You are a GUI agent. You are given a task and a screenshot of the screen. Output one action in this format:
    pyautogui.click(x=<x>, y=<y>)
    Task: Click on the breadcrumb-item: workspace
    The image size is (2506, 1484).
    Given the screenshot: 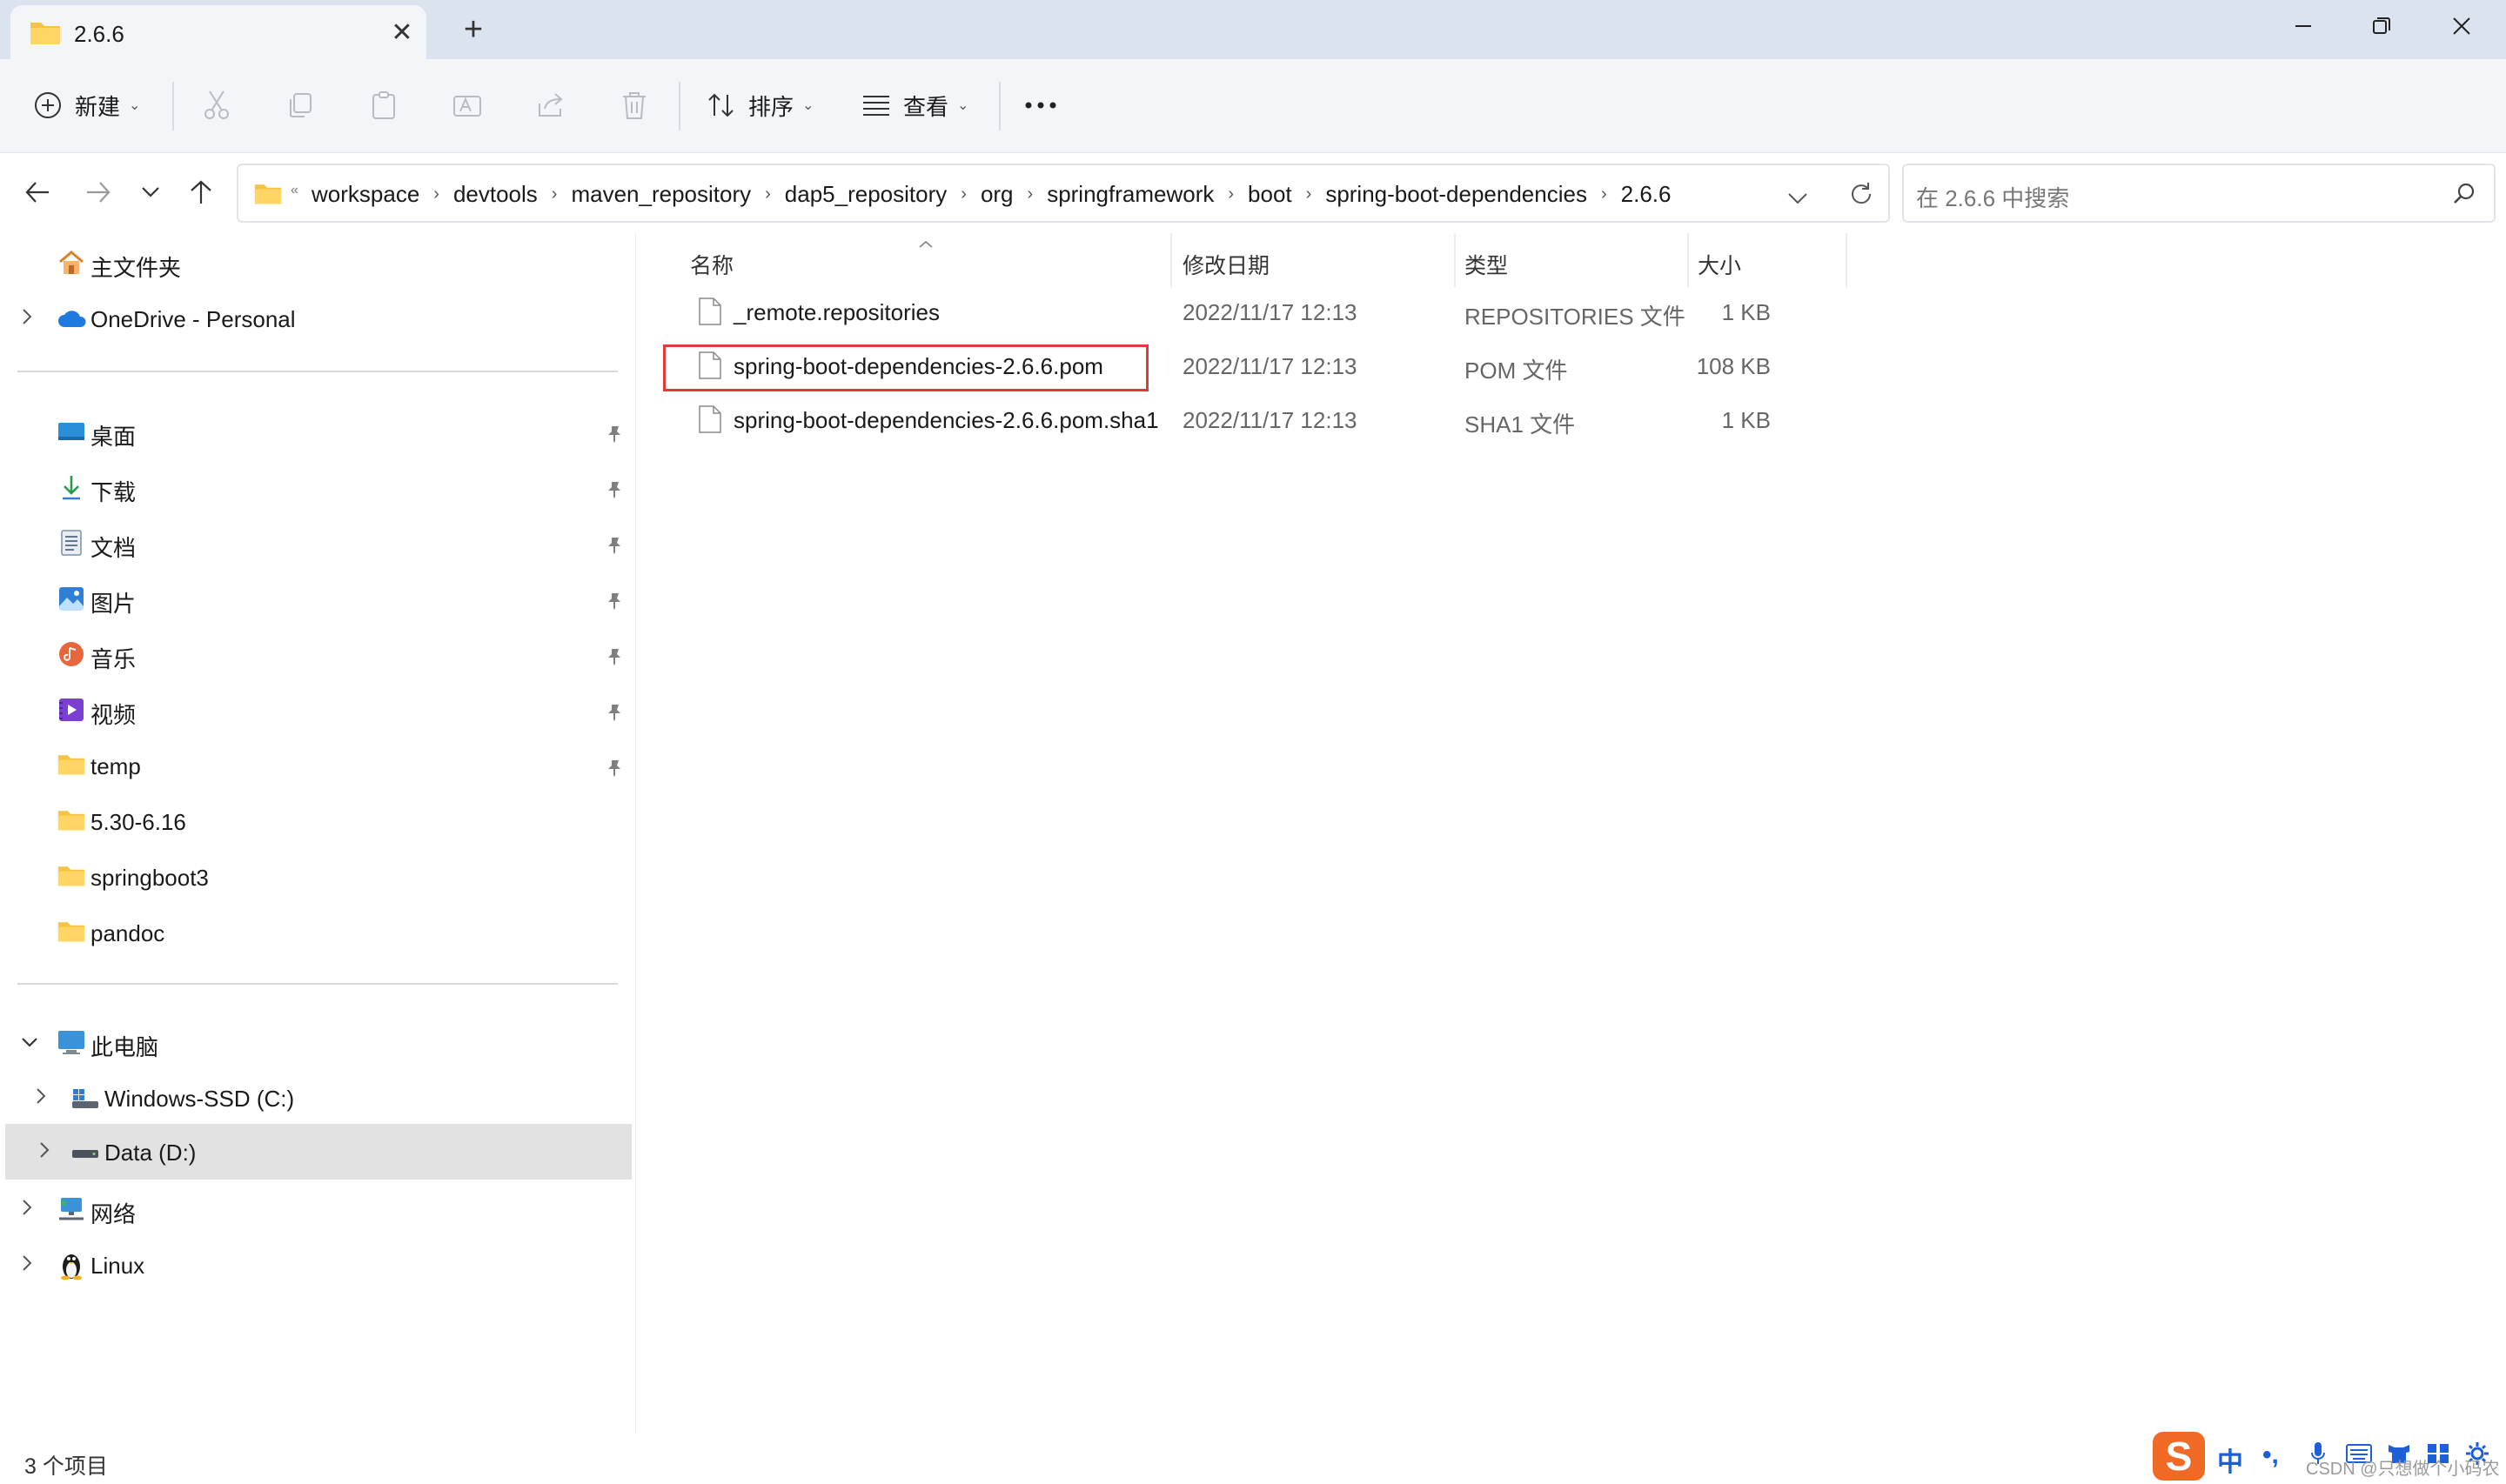 What is the action you would take?
    pyautogui.click(x=365, y=194)
    